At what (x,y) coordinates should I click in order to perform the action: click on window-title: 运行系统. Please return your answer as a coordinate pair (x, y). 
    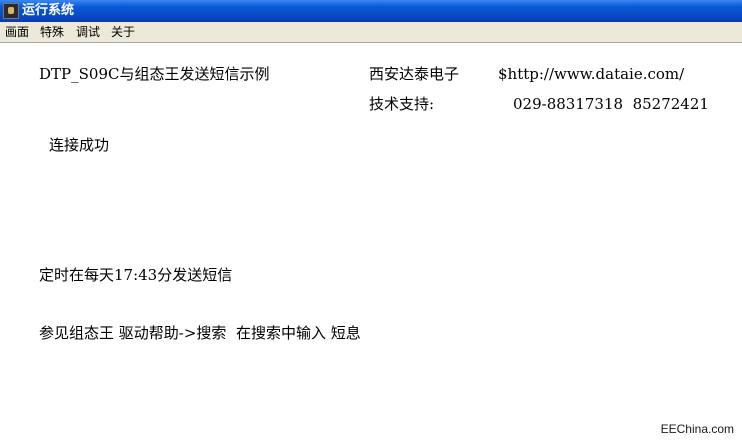
    Looking at the image, I should click on (48, 10).